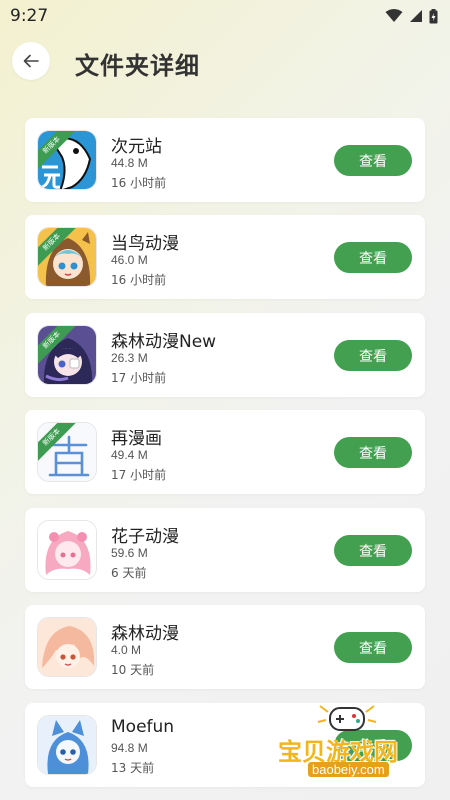 The width and height of the screenshot is (450, 800). I want to click on gamepad-icon, so click(347, 718).